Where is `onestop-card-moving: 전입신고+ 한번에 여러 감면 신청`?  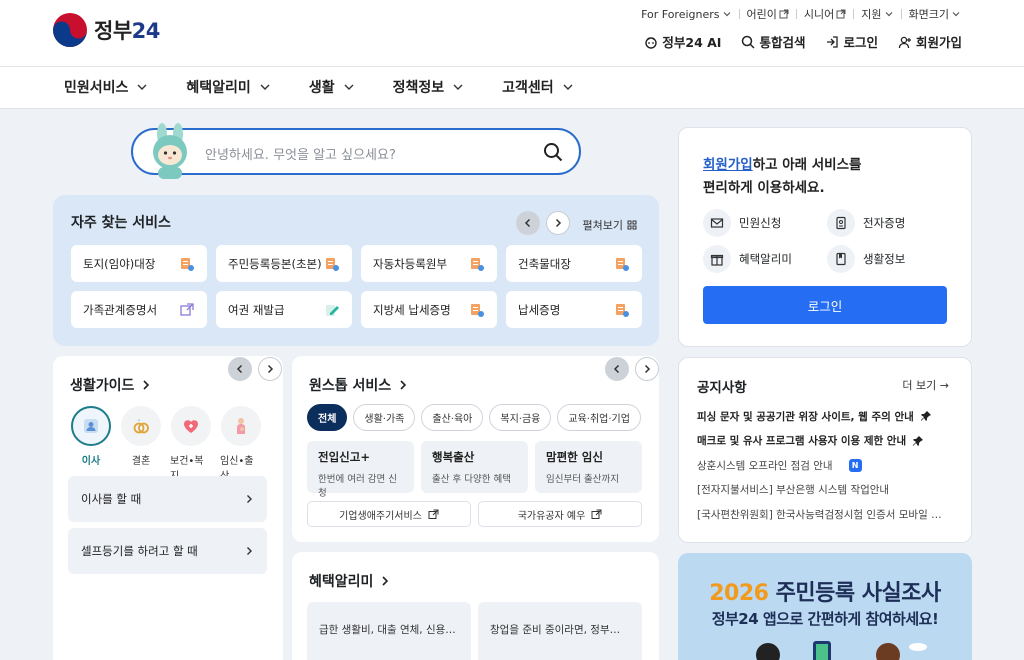 onestop-card-moving: 전입신고+ 한번에 여러 감면 신청 is located at coordinates (360, 470).